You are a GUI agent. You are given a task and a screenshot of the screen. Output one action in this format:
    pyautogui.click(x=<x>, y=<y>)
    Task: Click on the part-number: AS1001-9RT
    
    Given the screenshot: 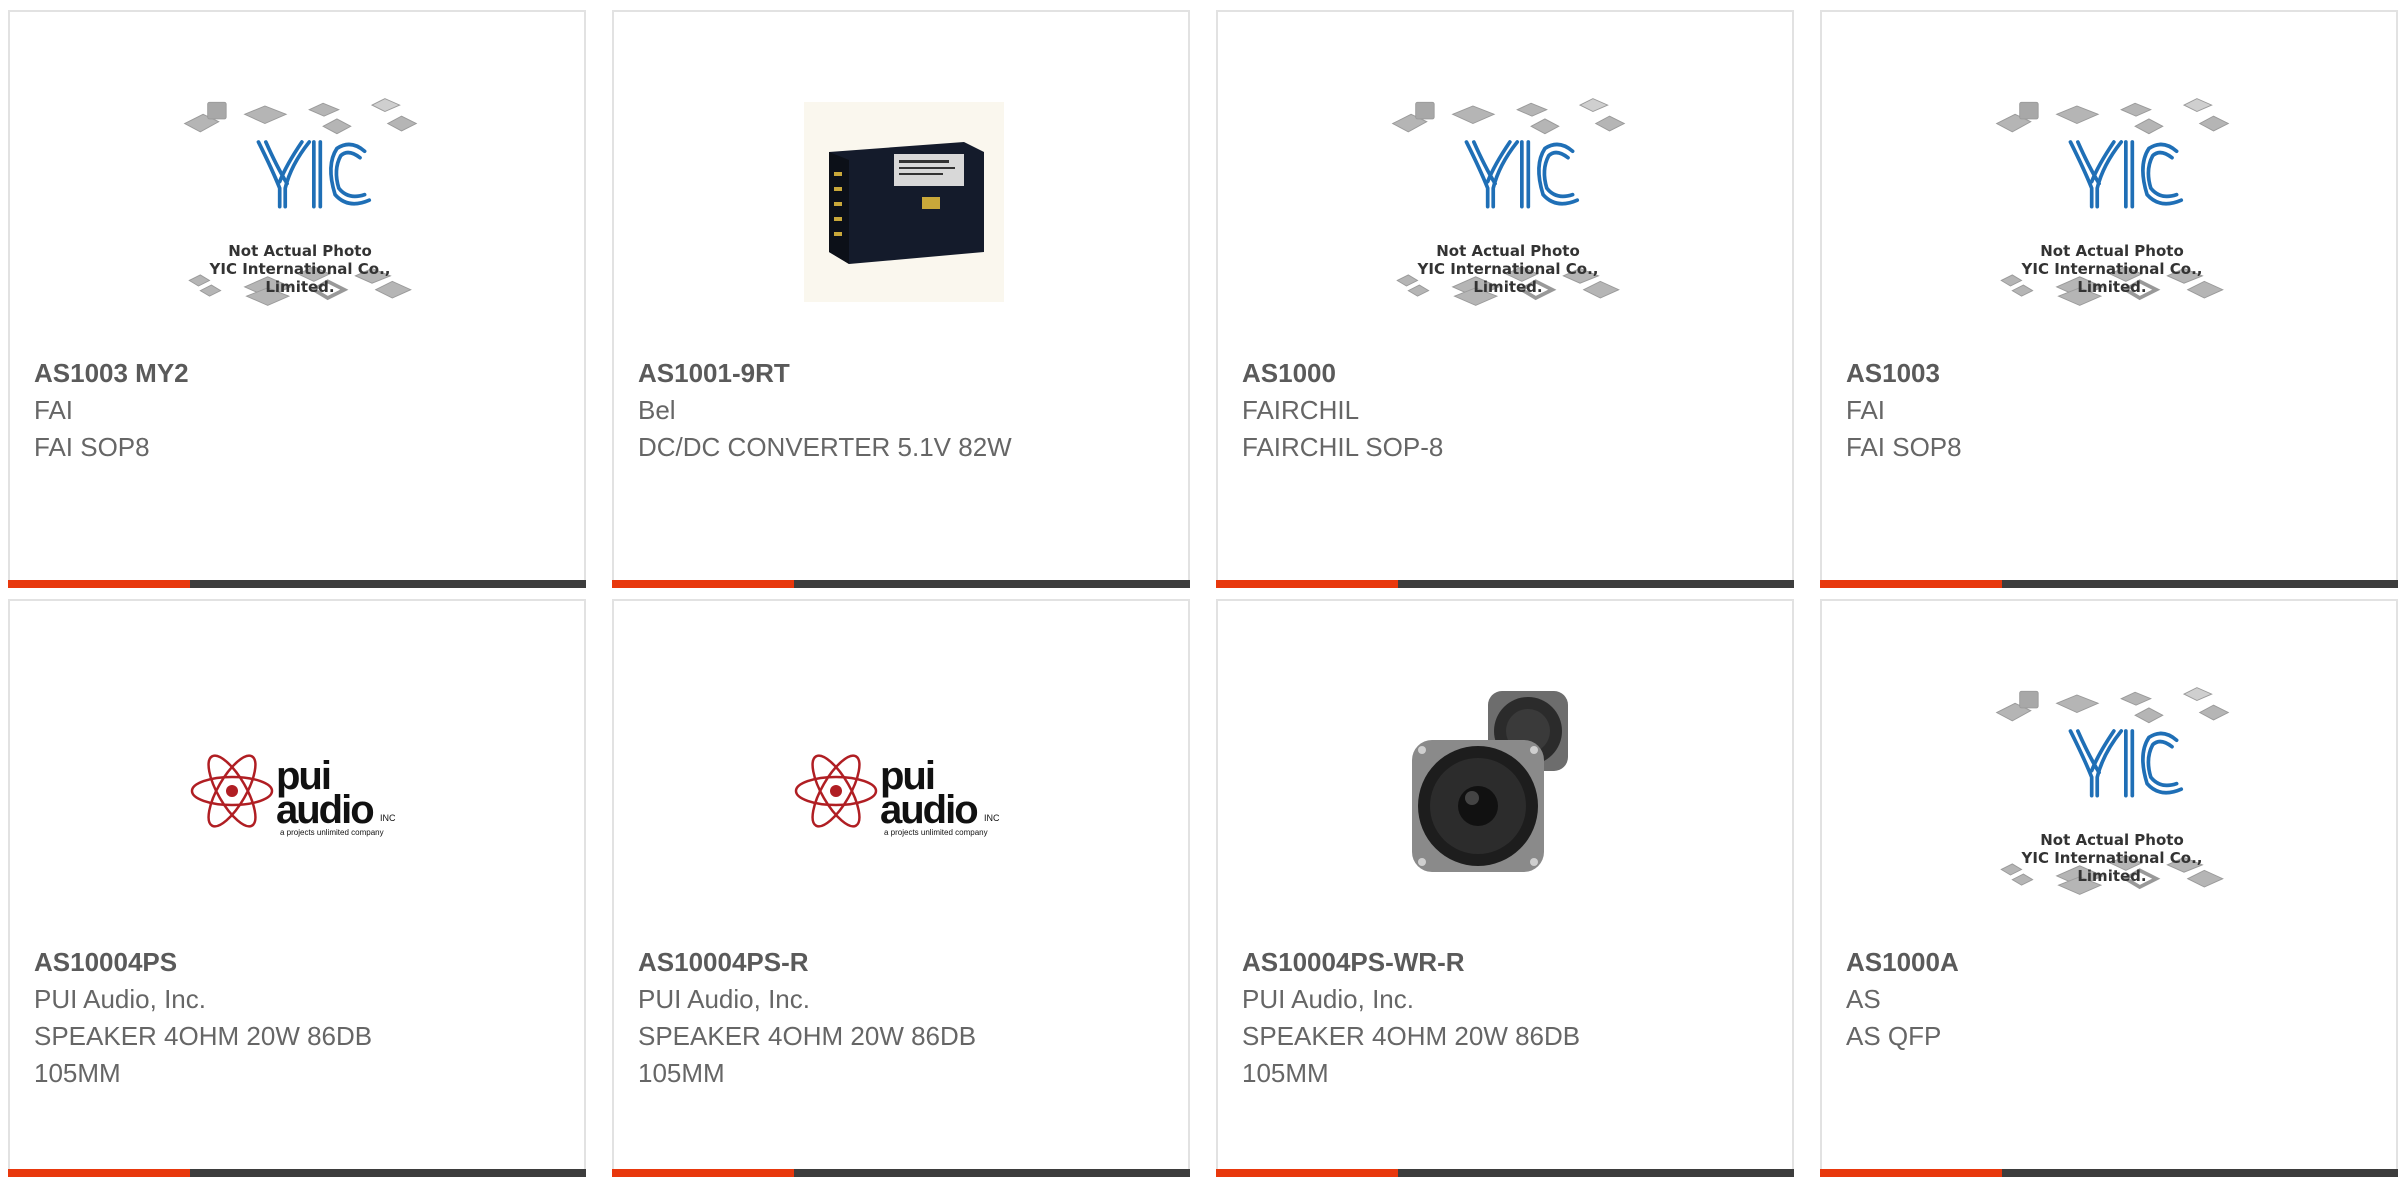 What is the action you would take?
    pyautogui.click(x=903, y=373)
    